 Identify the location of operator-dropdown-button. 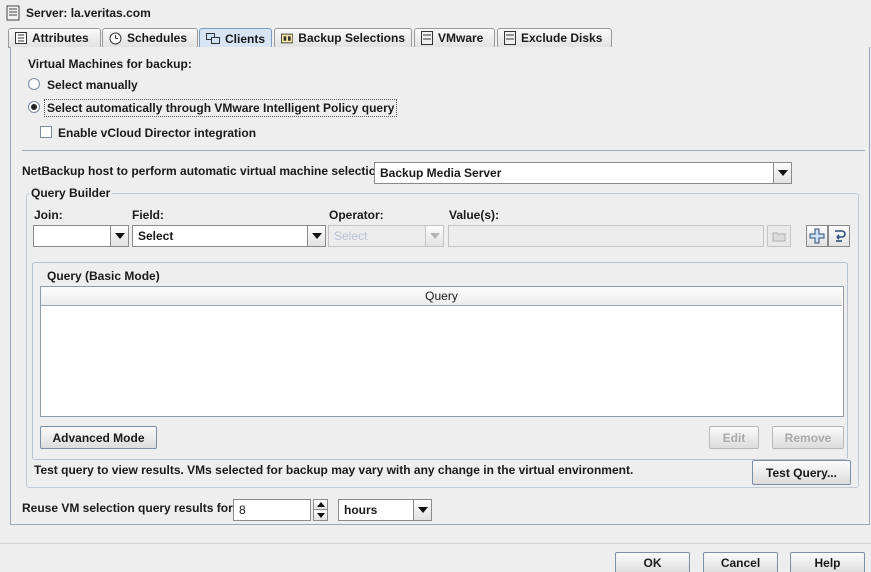
(434, 236).